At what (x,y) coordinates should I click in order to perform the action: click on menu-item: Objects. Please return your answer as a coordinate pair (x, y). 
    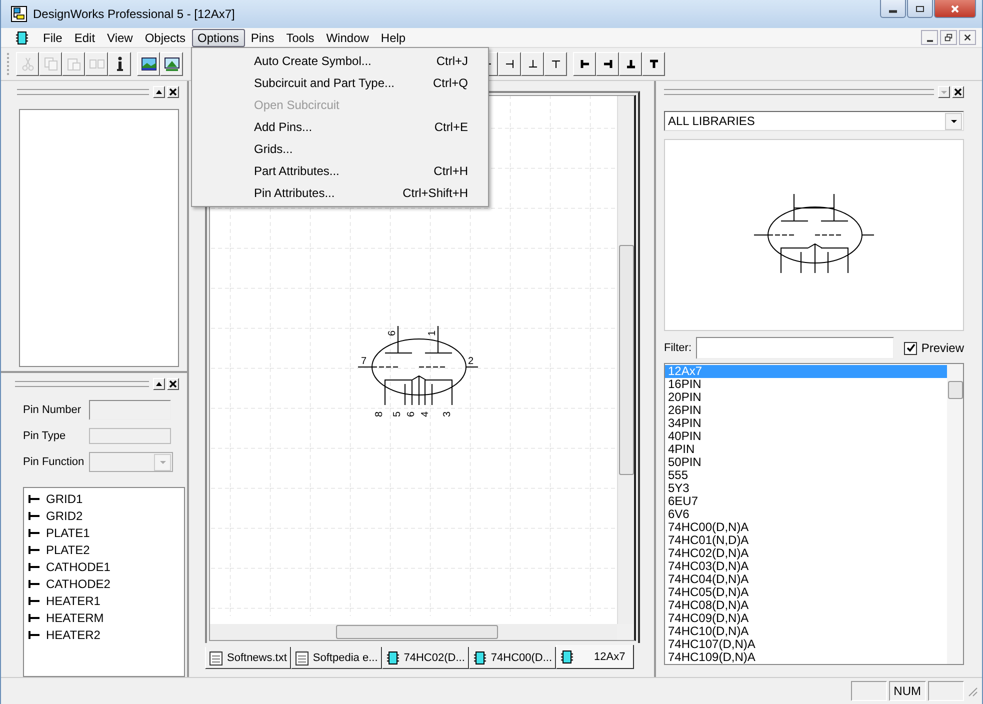
    Looking at the image, I should click on (165, 37).